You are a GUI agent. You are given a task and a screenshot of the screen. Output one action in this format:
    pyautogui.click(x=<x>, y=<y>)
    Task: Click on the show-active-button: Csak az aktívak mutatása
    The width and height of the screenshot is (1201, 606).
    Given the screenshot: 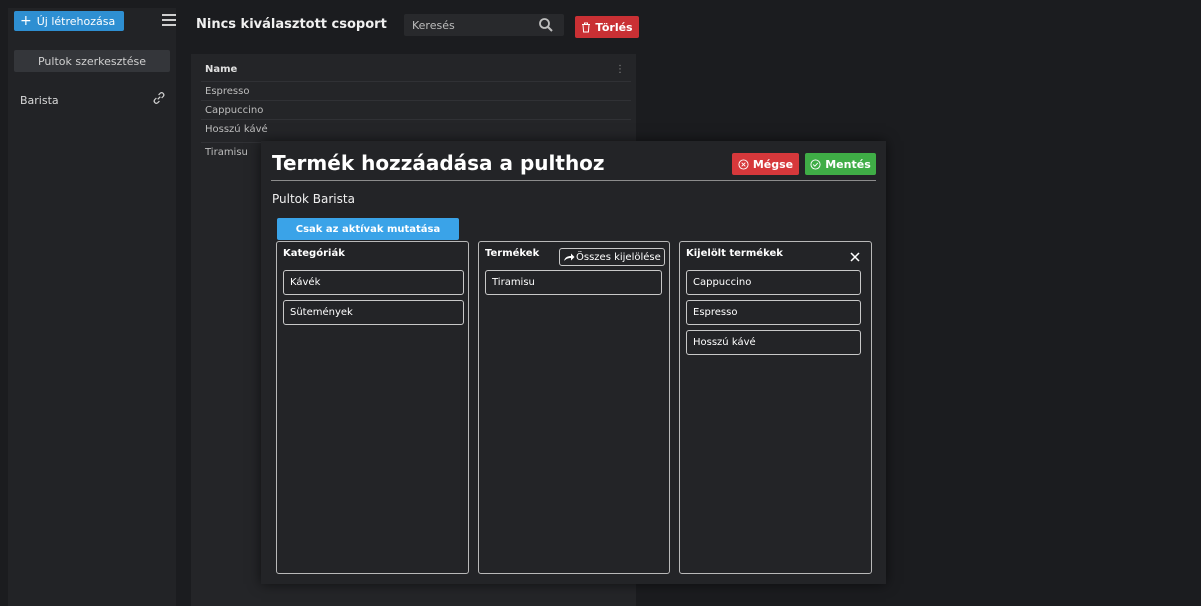 What is the action you would take?
    pyautogui.click(x=368, y=229)
    